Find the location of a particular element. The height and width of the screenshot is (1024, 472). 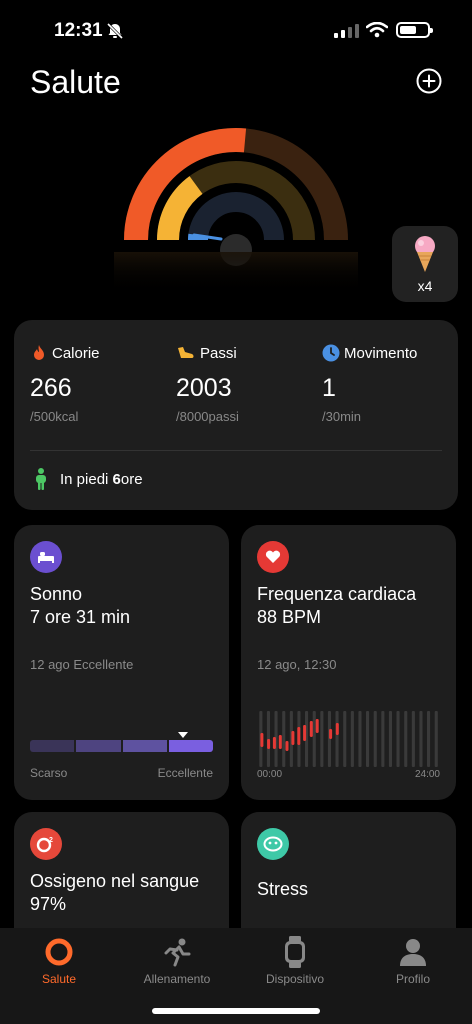

watch-icon is located at coordinates (295, 952).